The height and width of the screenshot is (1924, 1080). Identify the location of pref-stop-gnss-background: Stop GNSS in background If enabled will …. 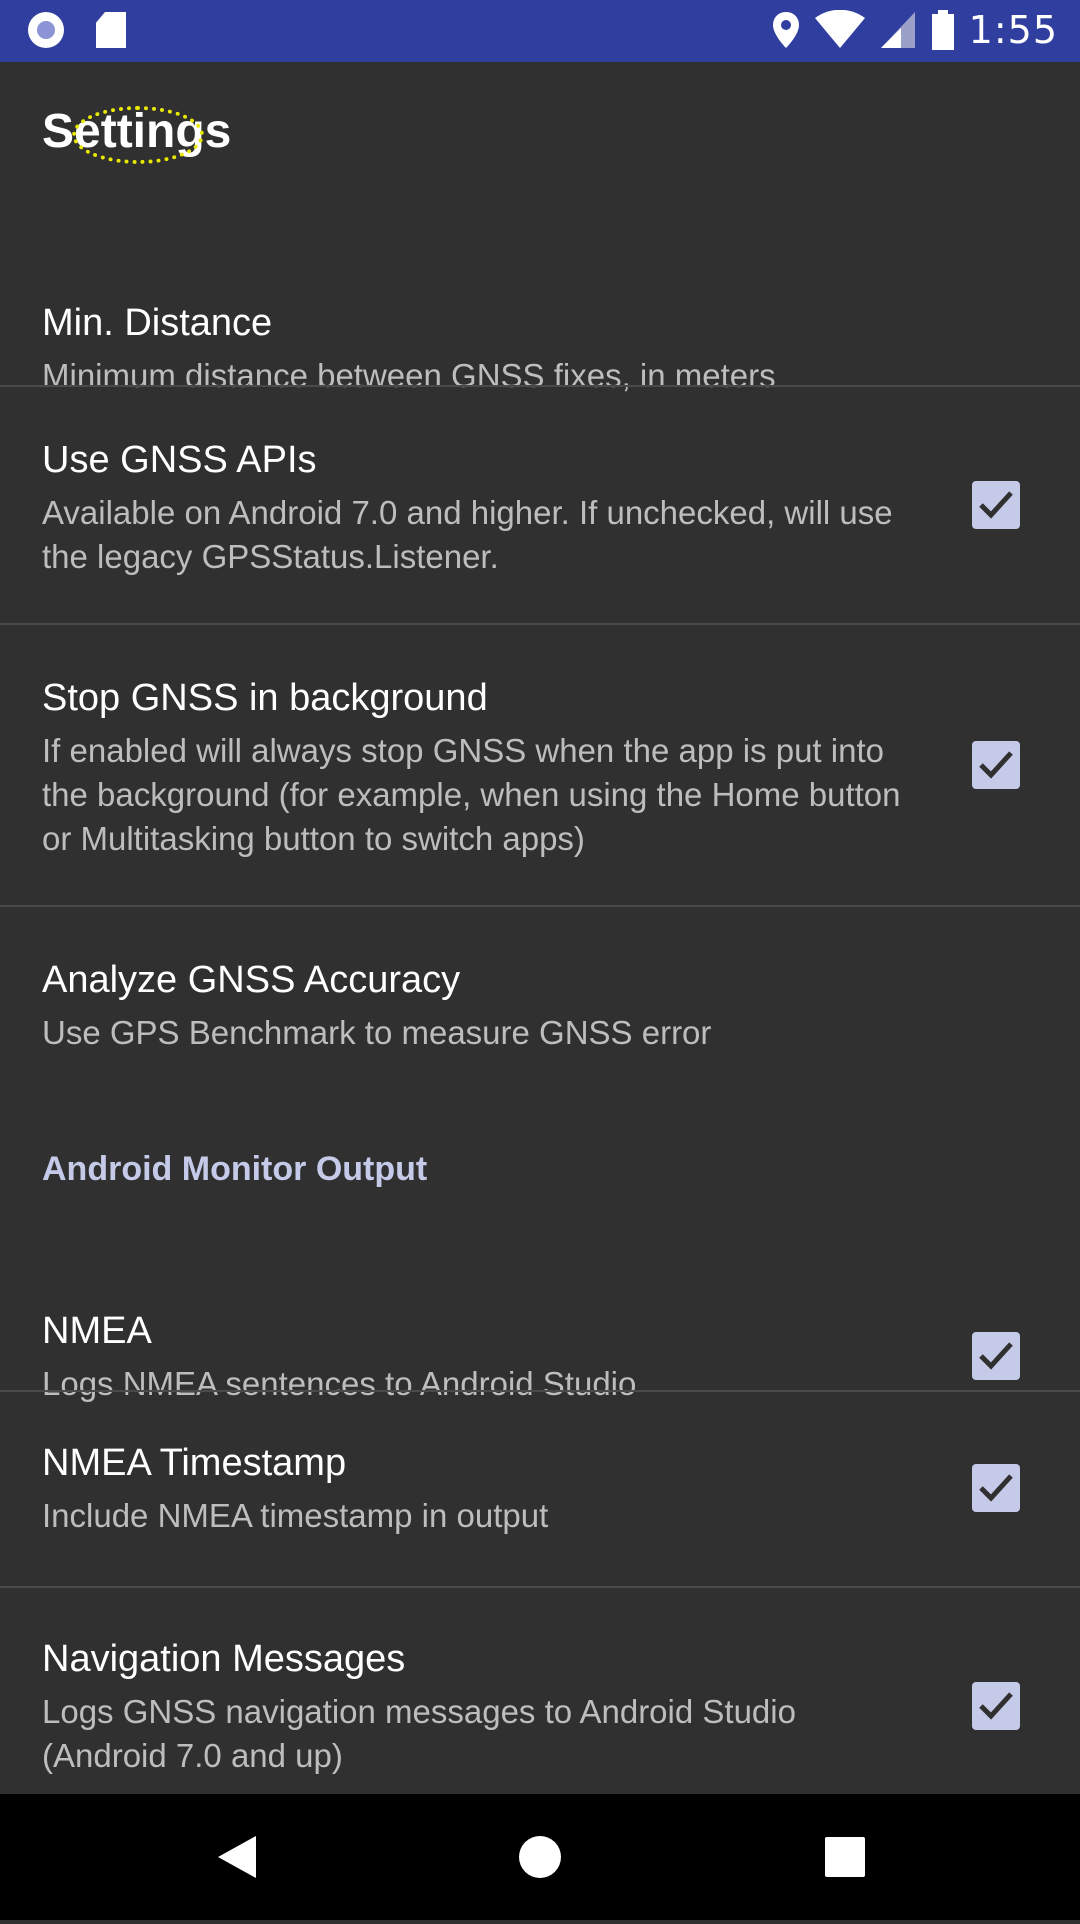
(540, 765).